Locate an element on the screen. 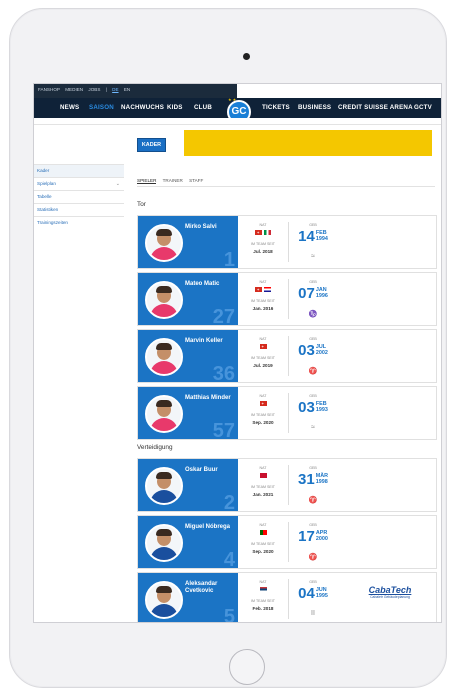 The height and width of the screenshot is (688, 452). birth-day: 17 is located at coordinates (306, 536).